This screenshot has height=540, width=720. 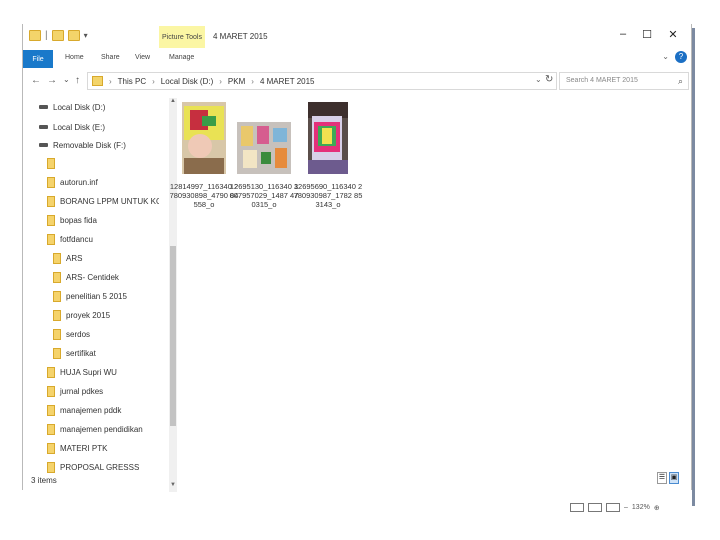 I want to click on ribbon-expand-icon: ⌄, so click(x=665, y=56).